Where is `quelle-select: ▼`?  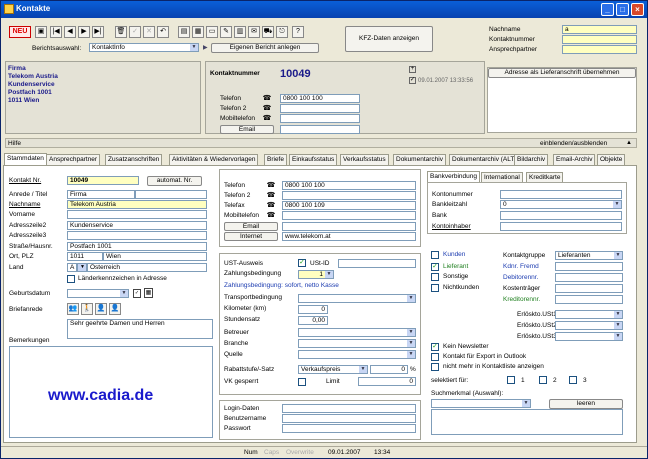 quelle-select: ▼ is located at coordinates (357, 354).